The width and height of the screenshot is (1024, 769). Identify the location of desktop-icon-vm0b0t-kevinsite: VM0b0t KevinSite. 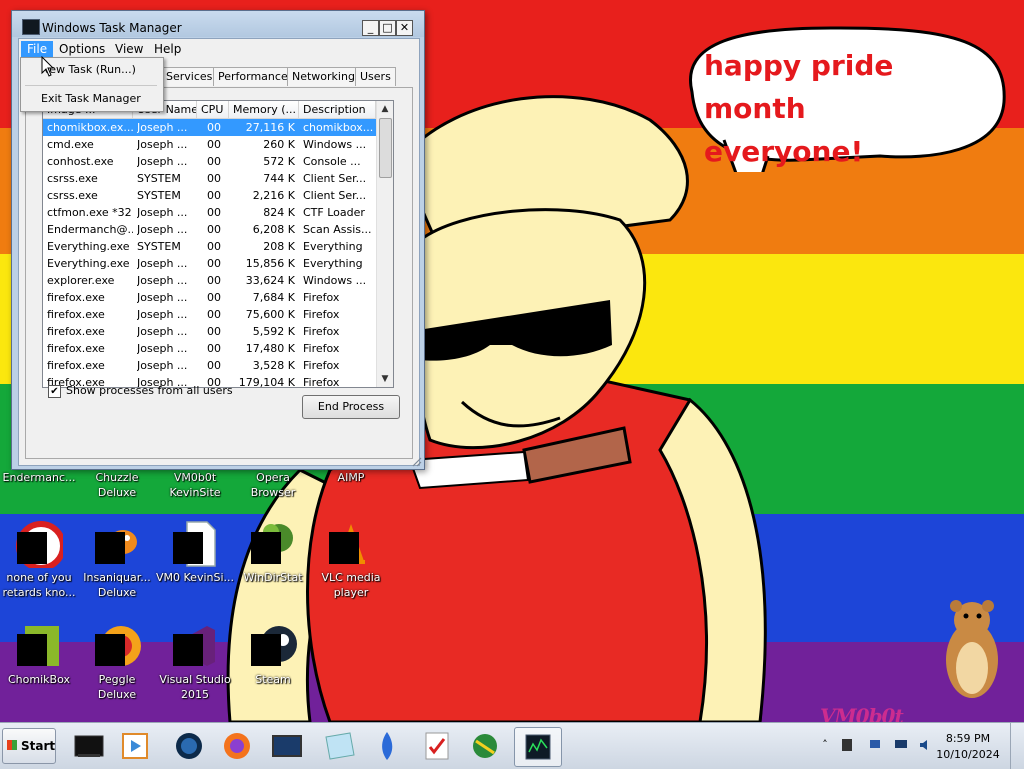
(195, 485).